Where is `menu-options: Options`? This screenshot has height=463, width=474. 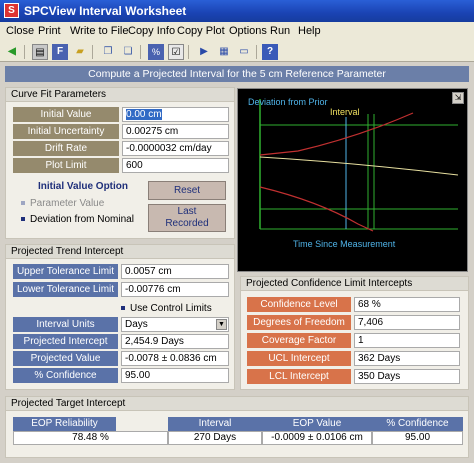 menu-options: Options is located at coordinates (248, 31).